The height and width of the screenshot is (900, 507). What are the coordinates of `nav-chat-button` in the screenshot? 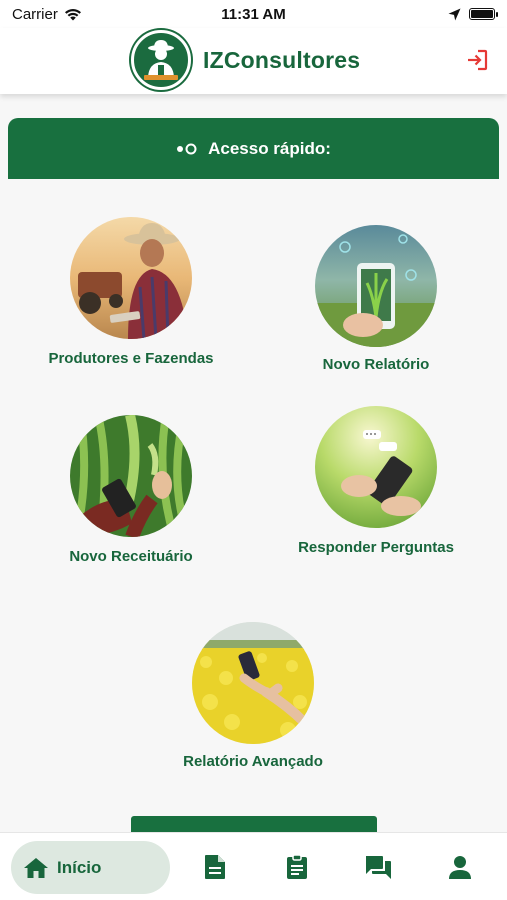 It's located at (378, 867).